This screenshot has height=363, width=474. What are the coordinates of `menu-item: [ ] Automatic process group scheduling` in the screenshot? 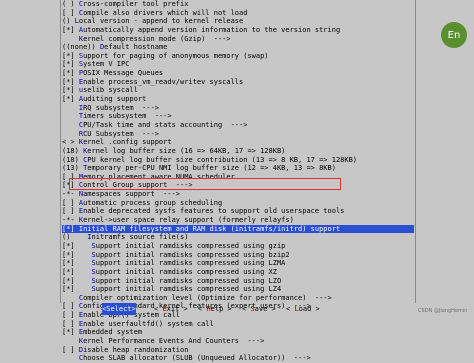 It's located at (238, 203).